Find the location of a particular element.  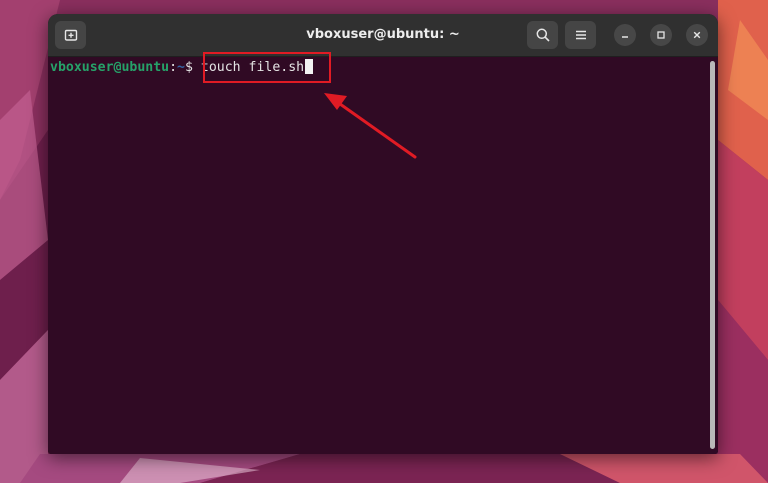

search-icon is located at coordinates (543, 35).